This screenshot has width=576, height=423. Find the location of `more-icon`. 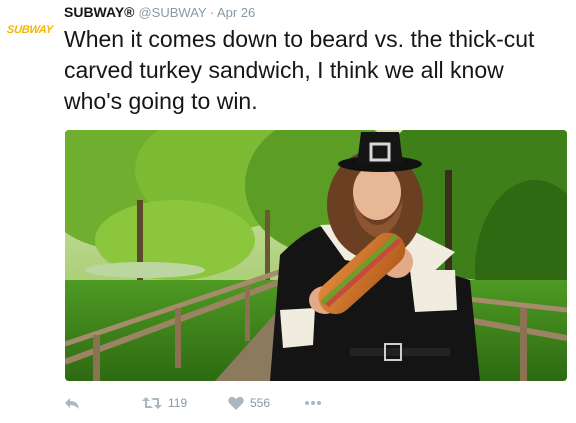

more-icon is located at coordinates (313, 403).